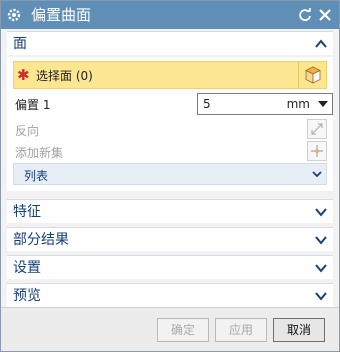 This screenshot has width=340, height=352. I want to click on add-set-icon, so click(317, 151).